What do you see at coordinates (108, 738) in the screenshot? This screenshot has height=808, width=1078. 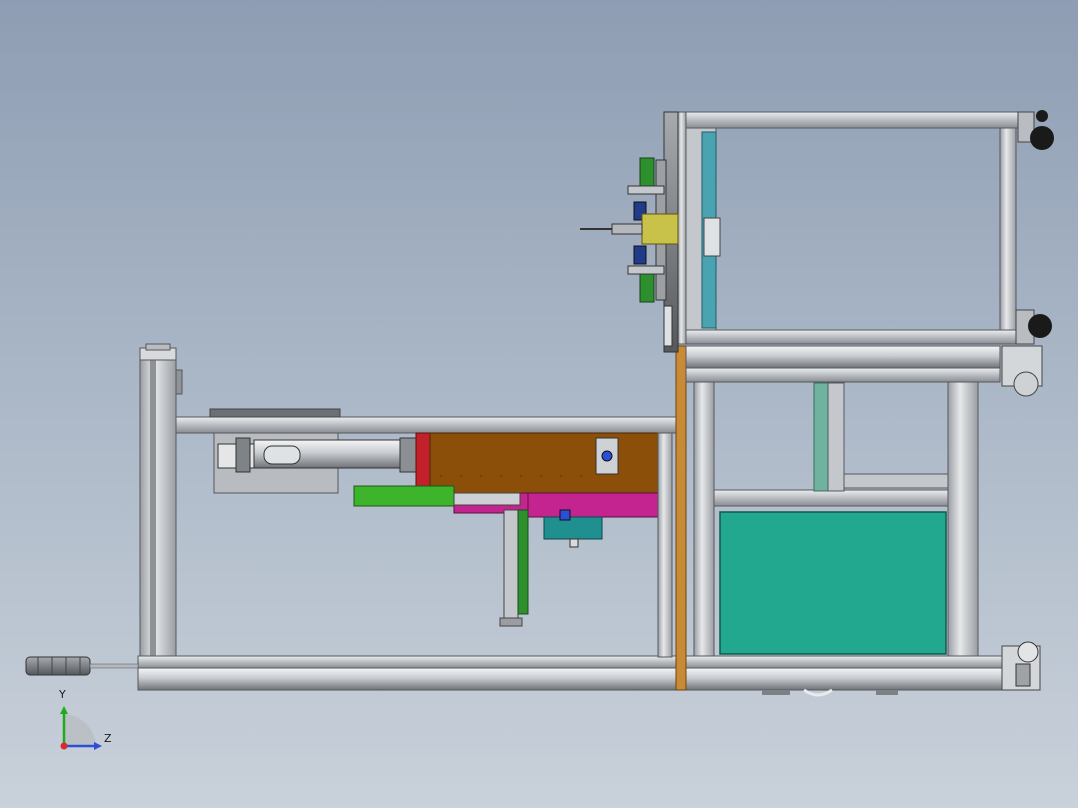 I see `z-axis-label: Z` at bounding box center [108, 738].